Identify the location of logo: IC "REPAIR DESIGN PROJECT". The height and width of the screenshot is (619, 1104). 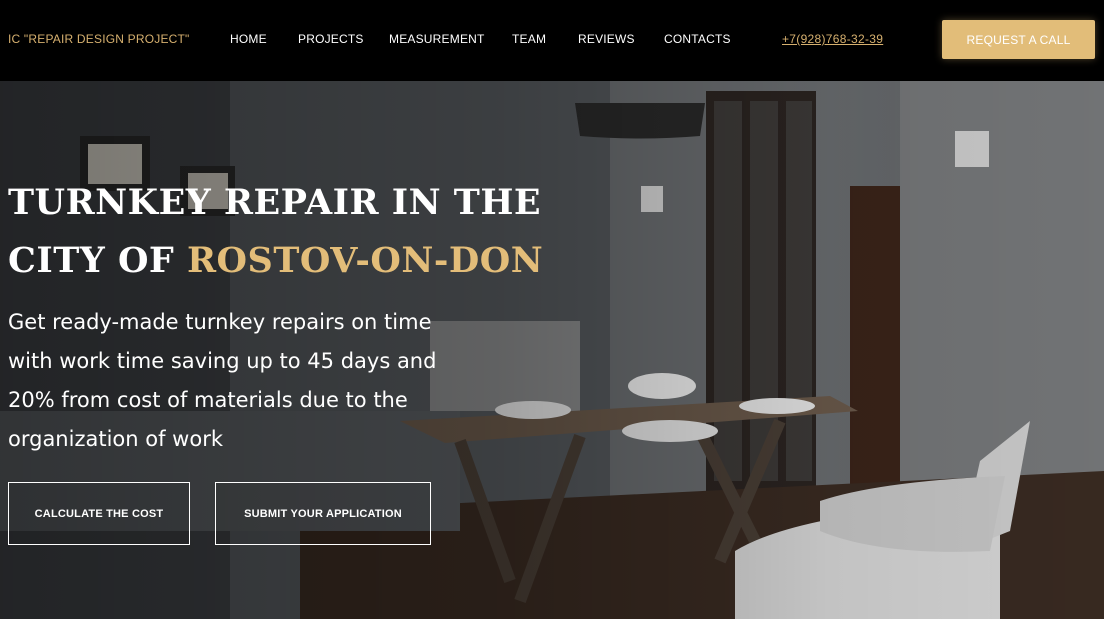
(99, 39).